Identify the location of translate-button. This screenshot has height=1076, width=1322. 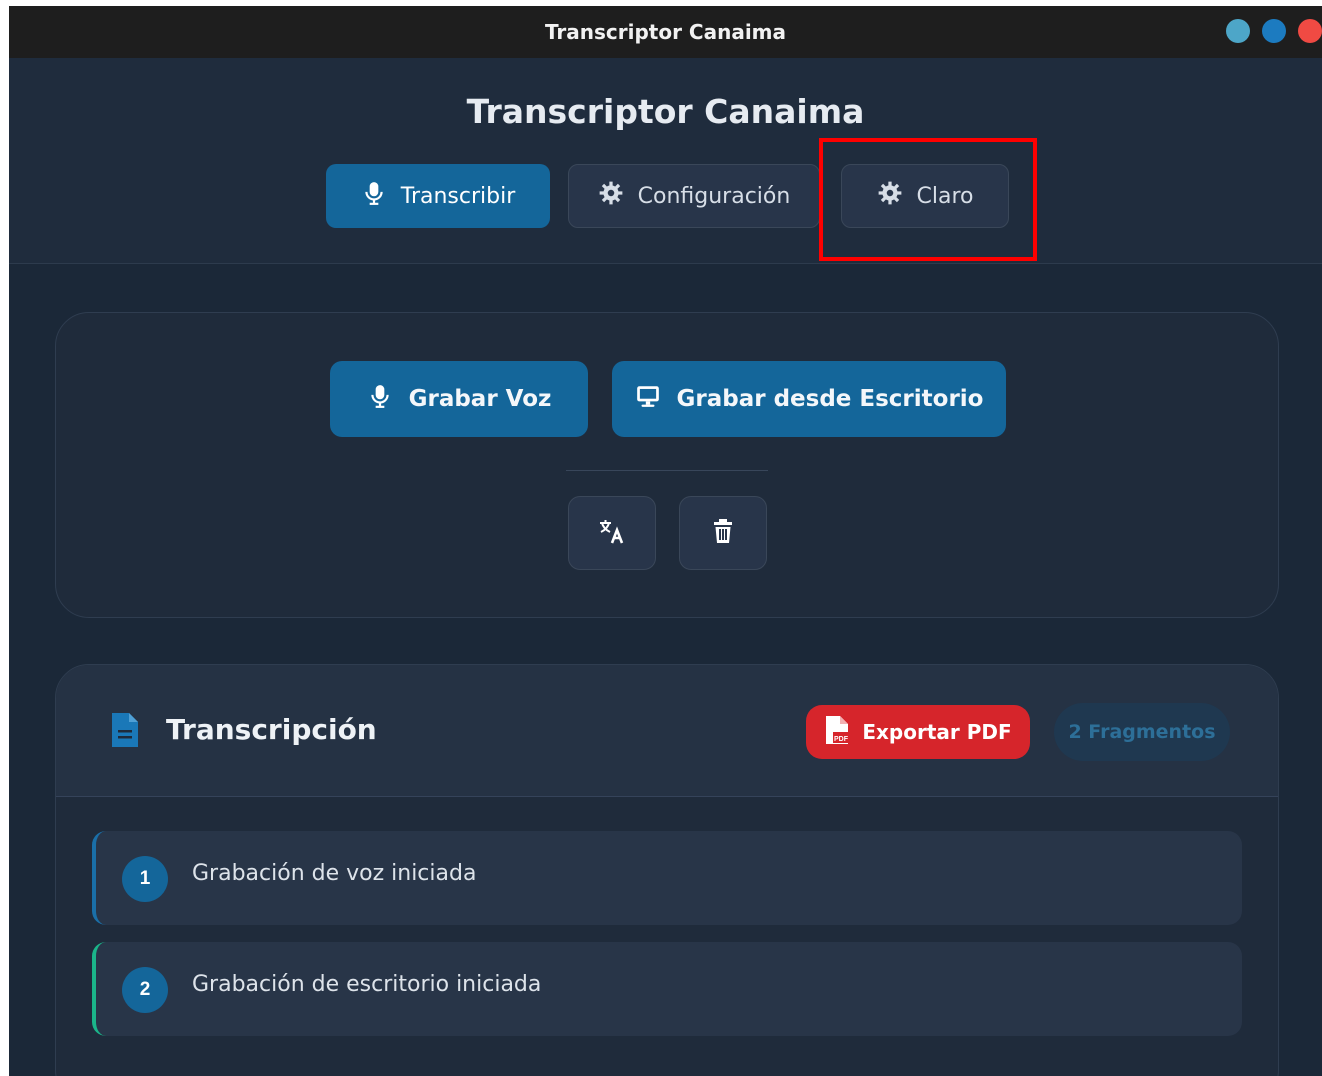
(612, 533).